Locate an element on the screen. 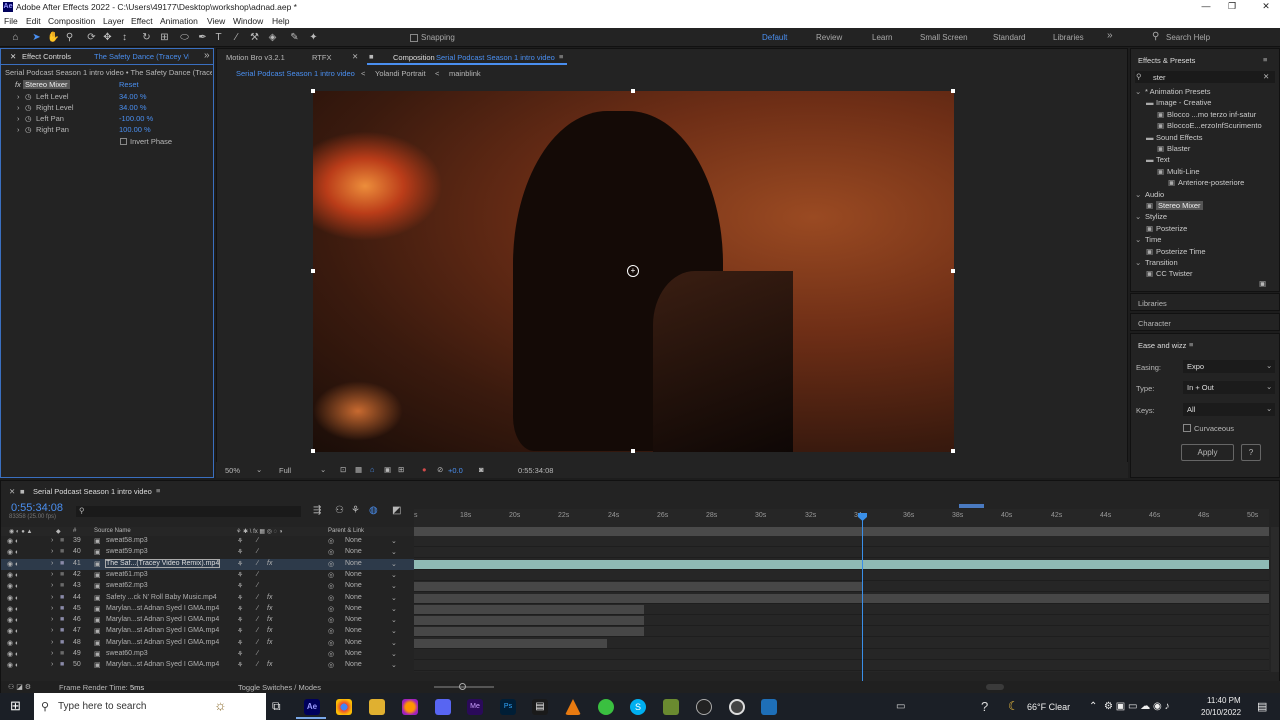 The height and width of the screenshot is (720, 1280). apply-button: Apply is located at coordinates (1207, 452).